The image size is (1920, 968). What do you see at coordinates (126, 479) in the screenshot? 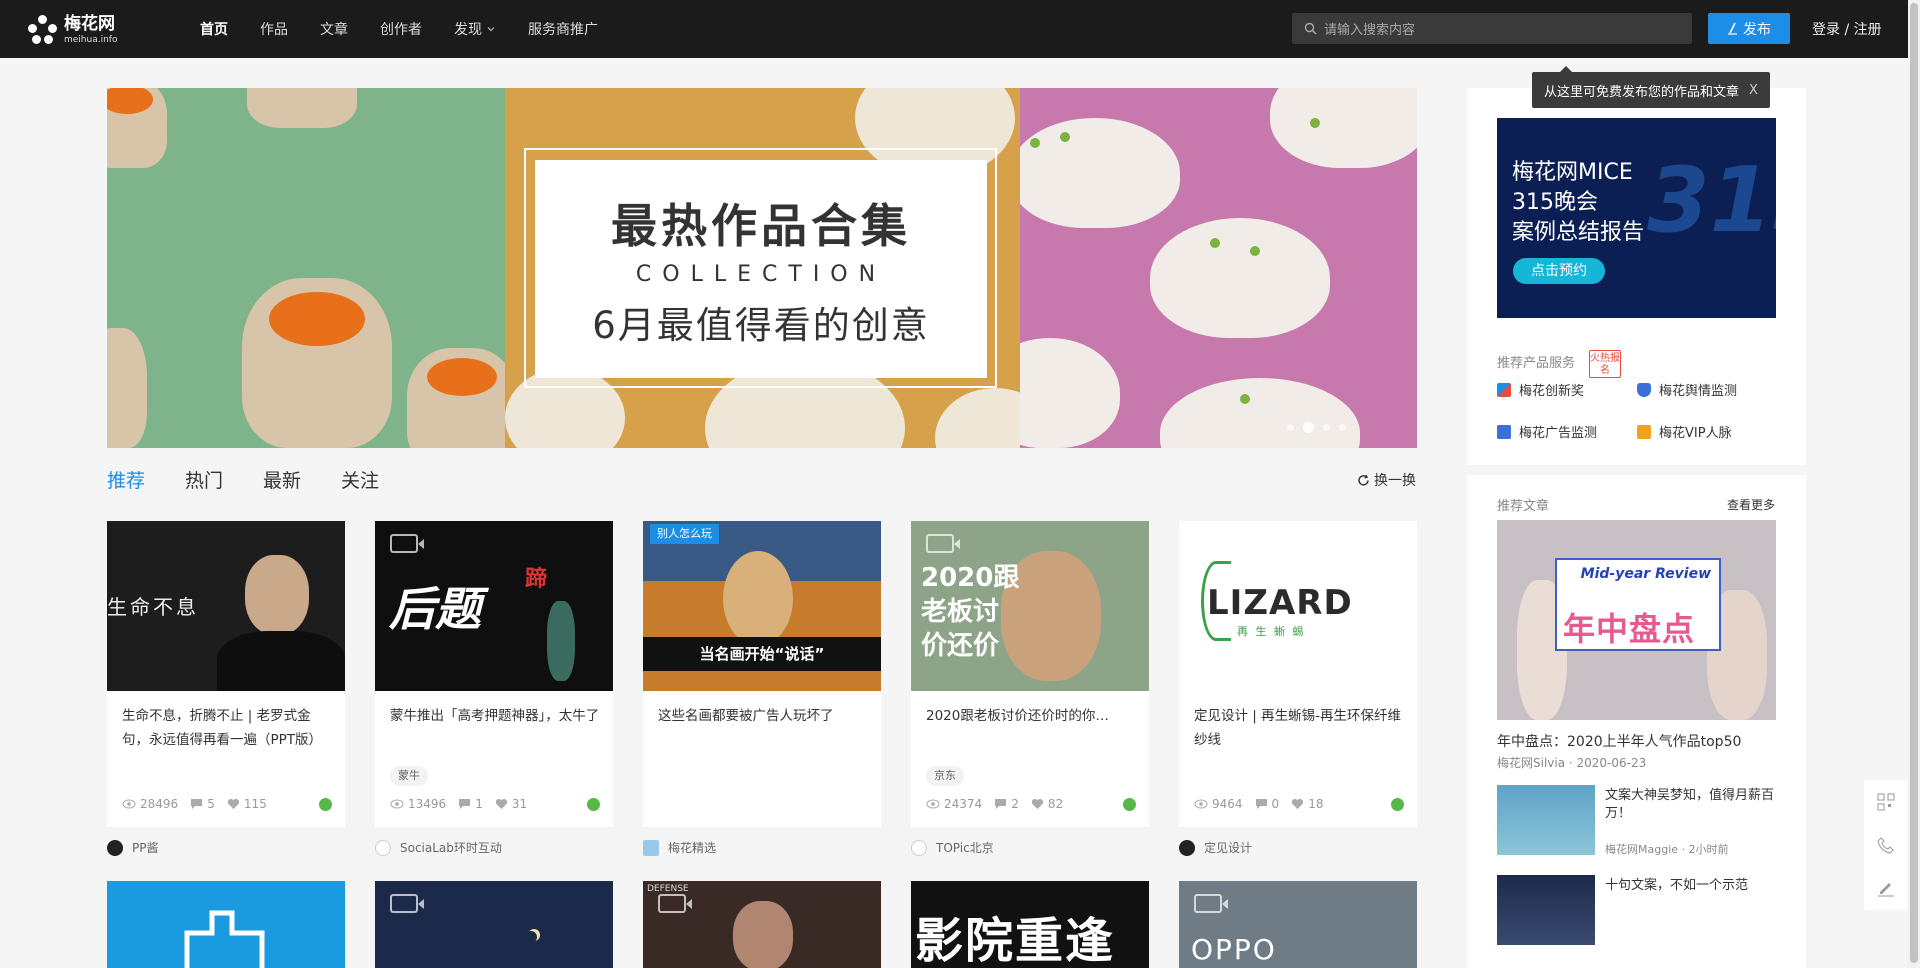
I see `tab-recommended: 推荐` at bounding box center [126, 479].